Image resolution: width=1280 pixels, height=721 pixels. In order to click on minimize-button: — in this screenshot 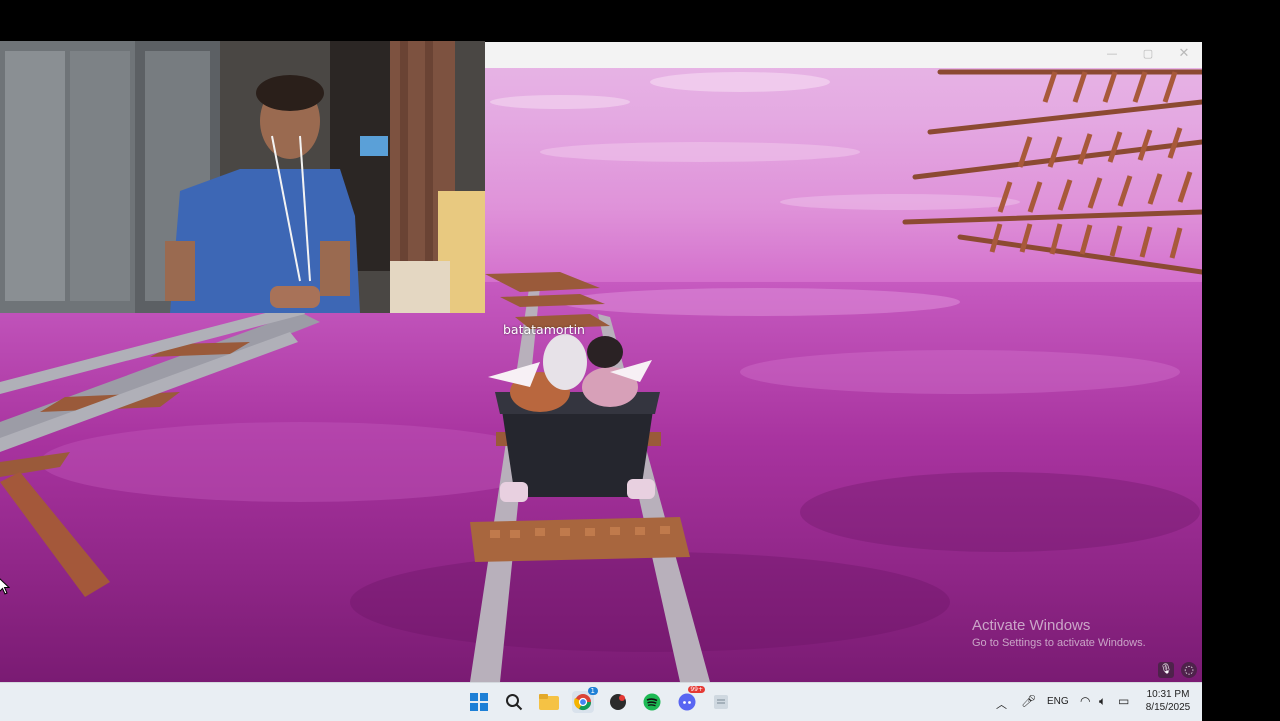, I will do `click(1112, 54)`.